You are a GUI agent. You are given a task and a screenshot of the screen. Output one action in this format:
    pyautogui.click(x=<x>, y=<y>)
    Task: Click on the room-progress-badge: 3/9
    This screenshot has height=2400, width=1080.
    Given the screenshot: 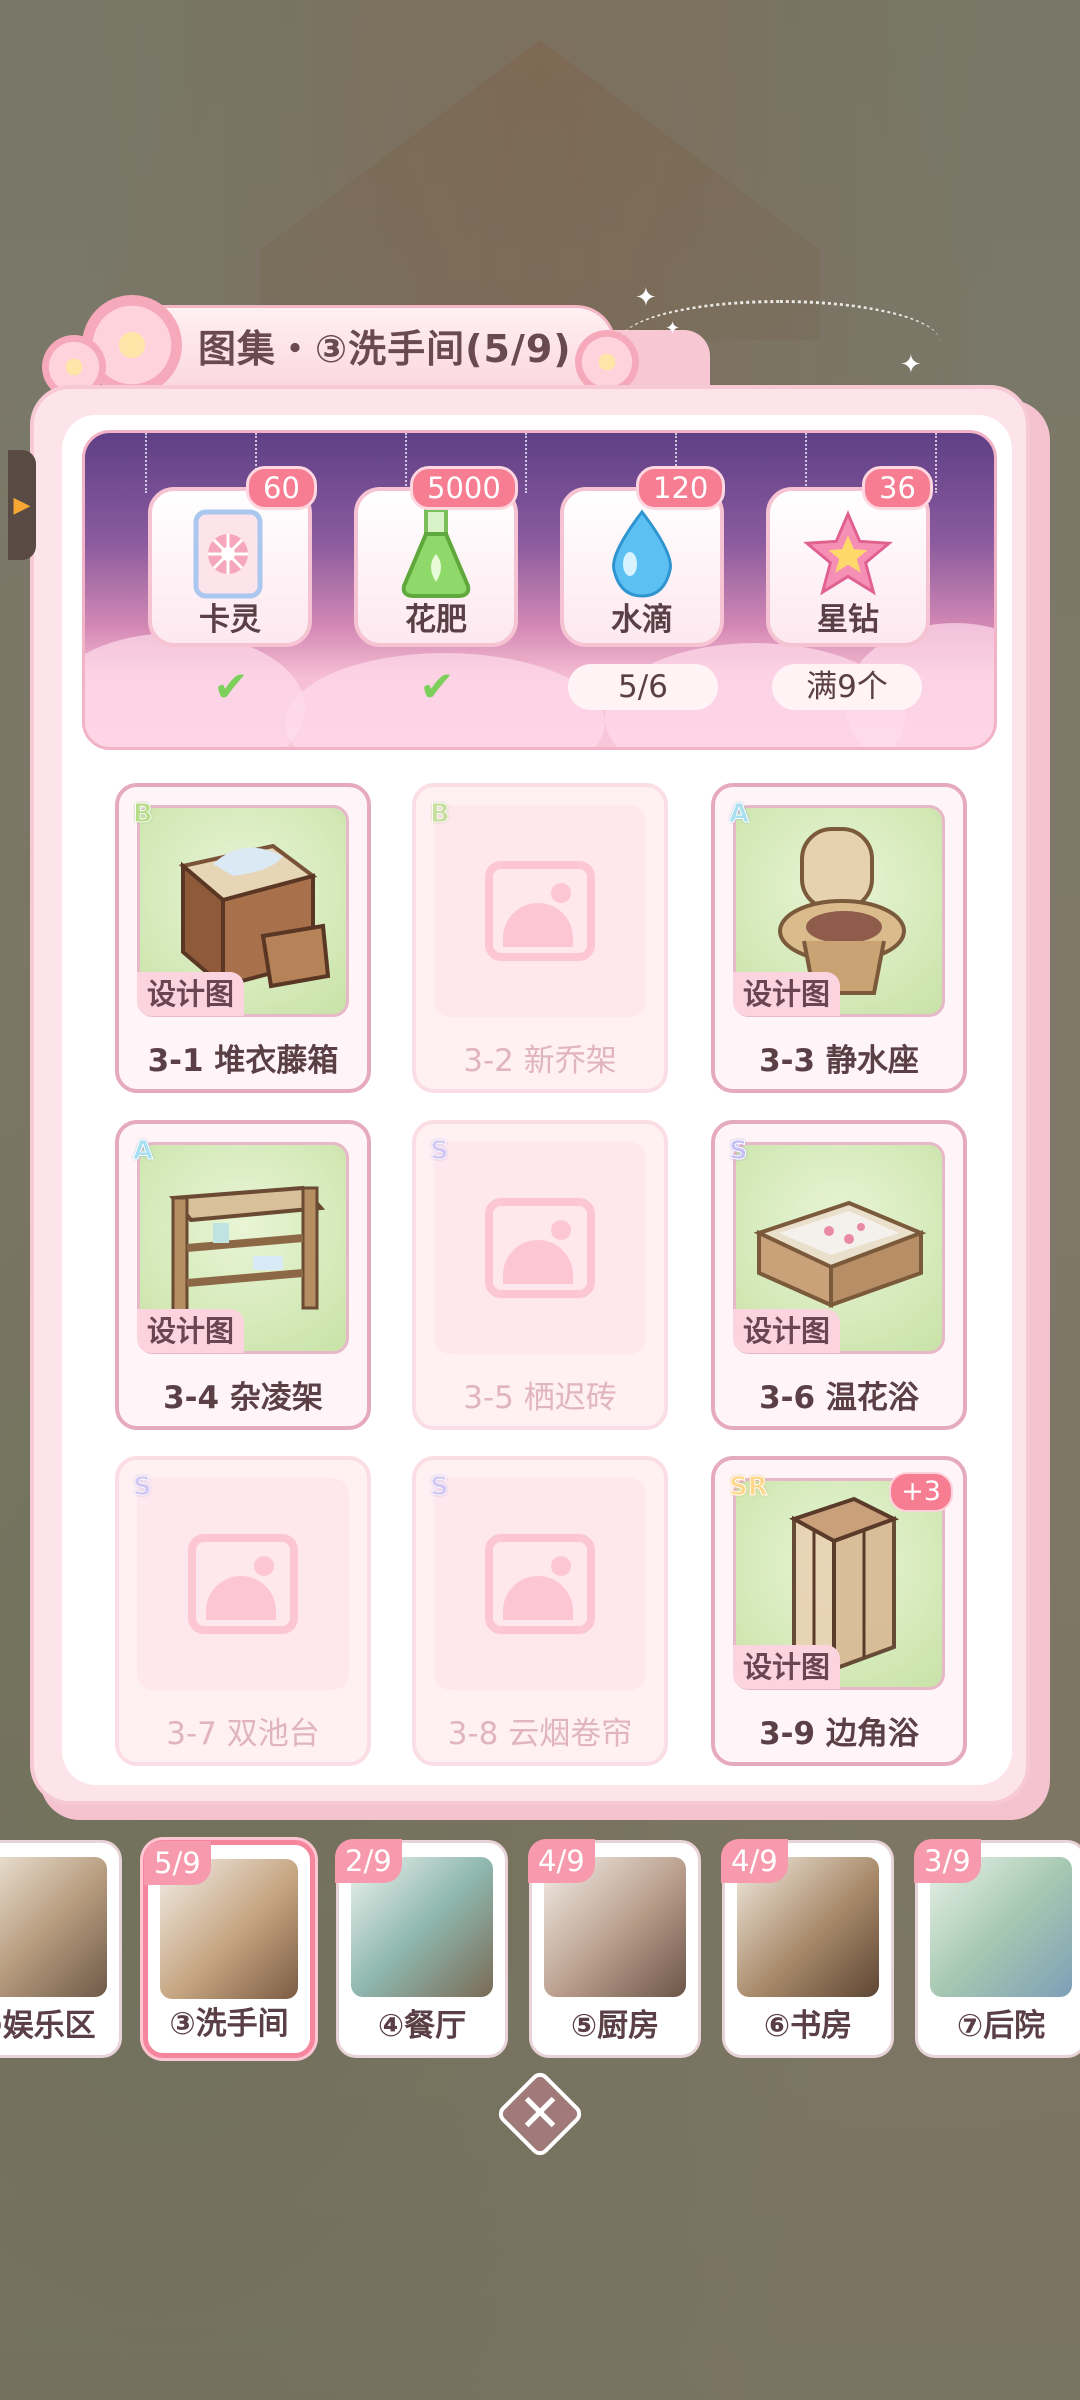 What is the action you would take?
    pyautogui.click(x=947, y=1861)
    